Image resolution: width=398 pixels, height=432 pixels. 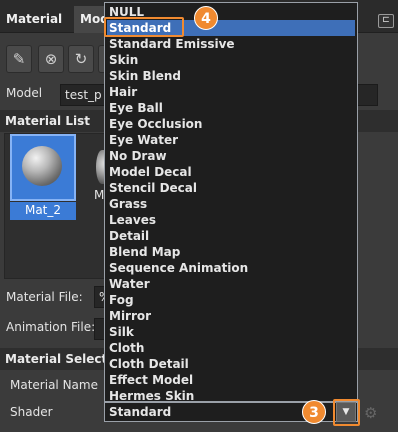 I want to click on tab-model: Model, so click(x=91, y=19).